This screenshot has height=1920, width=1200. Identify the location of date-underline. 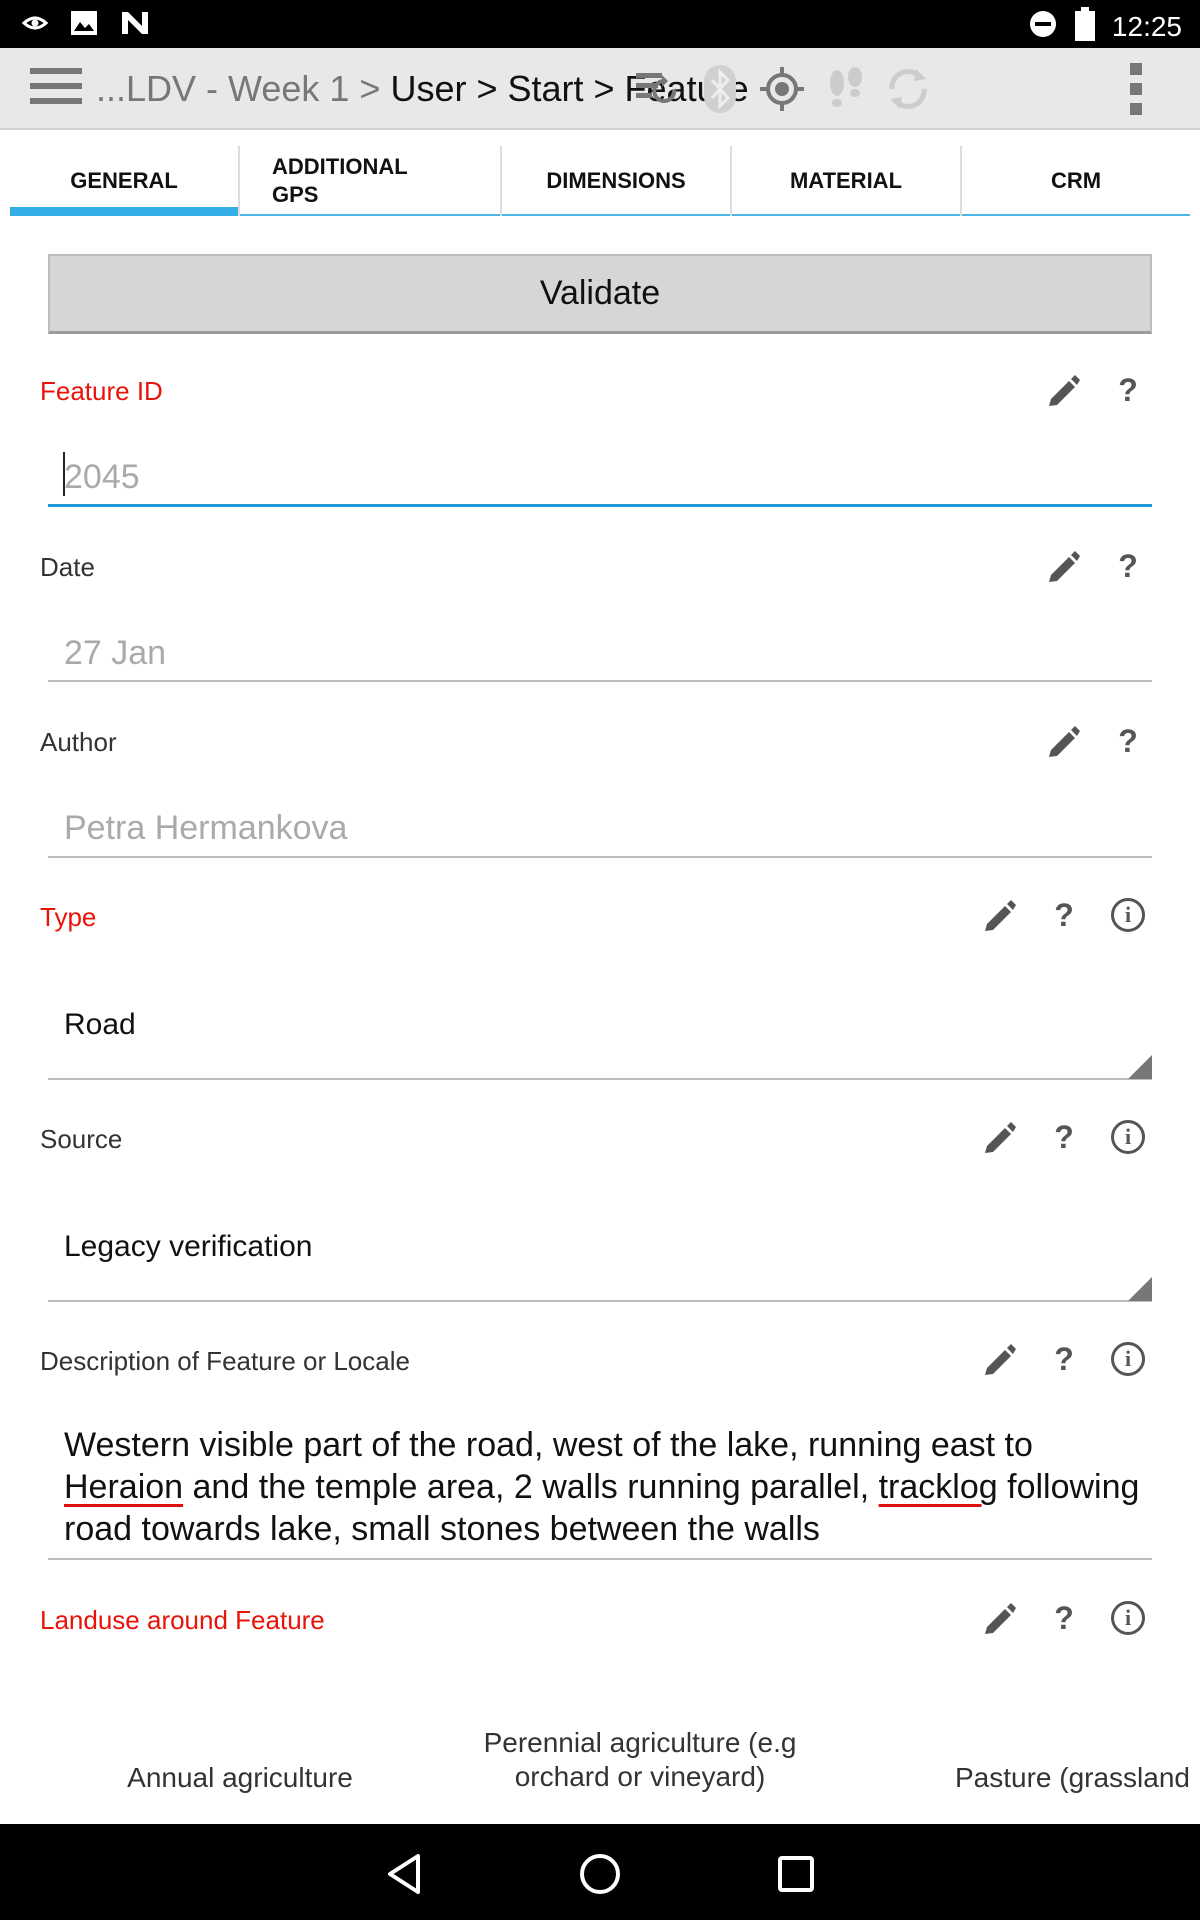
(600, 681).